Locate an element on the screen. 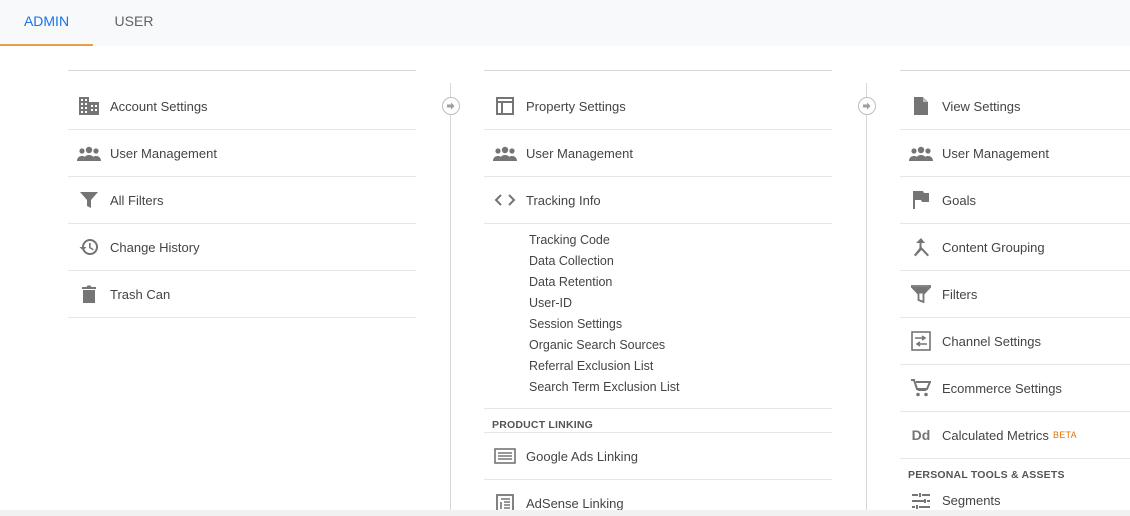 This screenshot has width=1130, height=516. search-term-exclusion-list-link: Search Term Exclusion List is located at coordinates (658, 387).